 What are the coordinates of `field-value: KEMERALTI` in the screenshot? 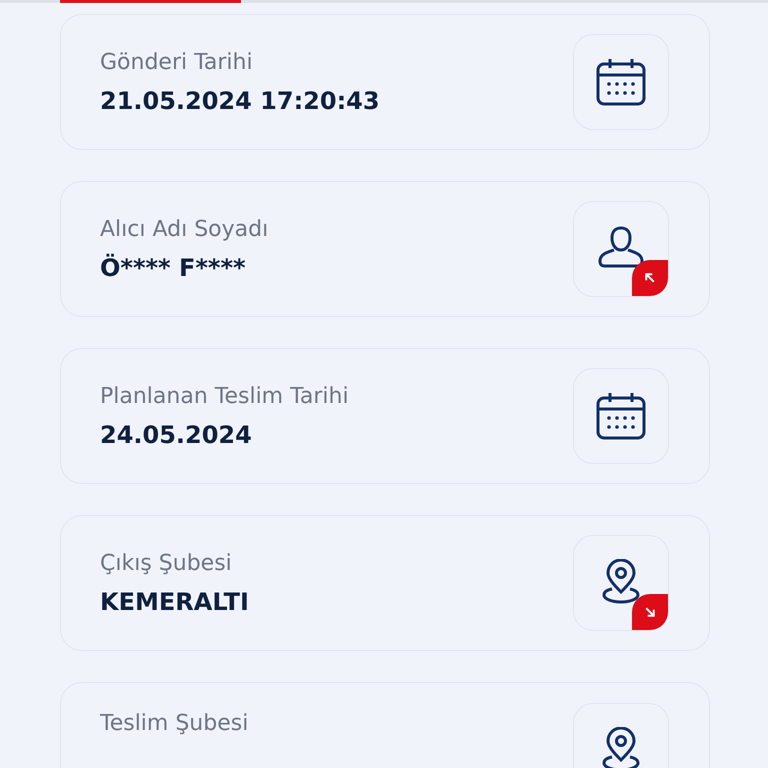 It's located at (174, 602).